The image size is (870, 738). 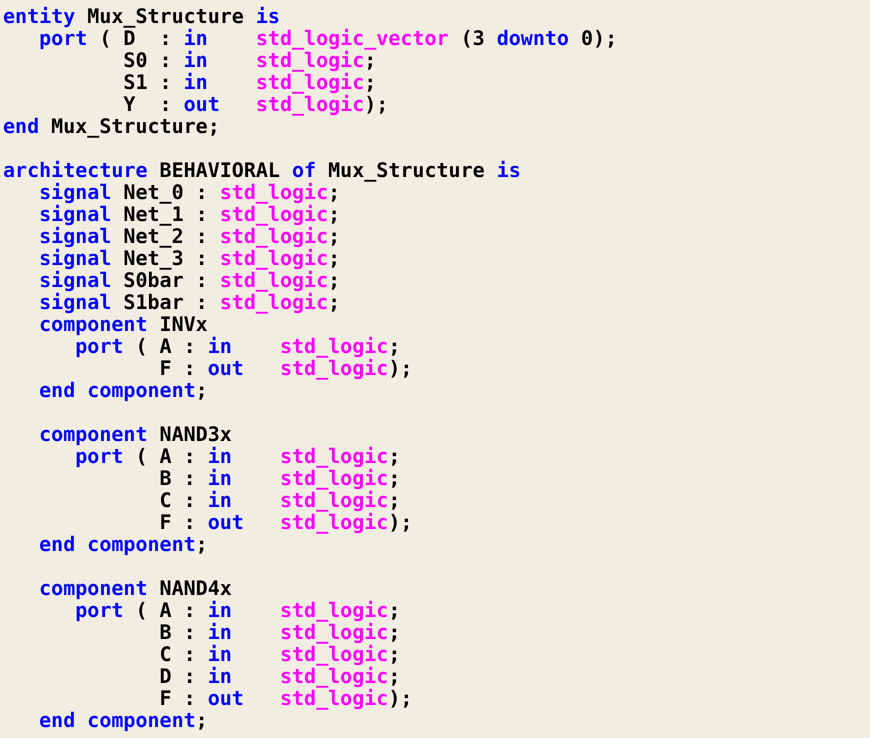 What do you see at coordinates (135, 588) in the screenshot?
I see `code-line: component NAND4x` at bounding box center [135, 588].